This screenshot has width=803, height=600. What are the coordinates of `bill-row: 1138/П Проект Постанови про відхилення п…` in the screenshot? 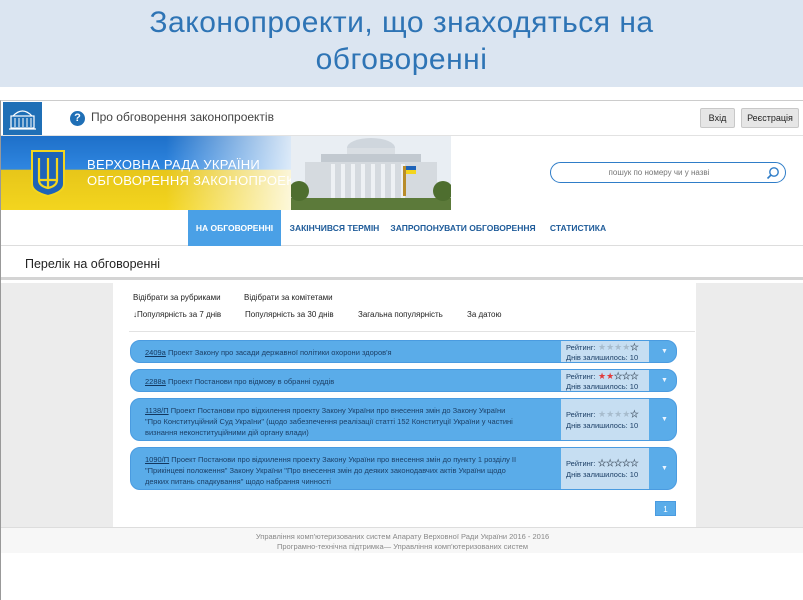 It's located at (403, 419).